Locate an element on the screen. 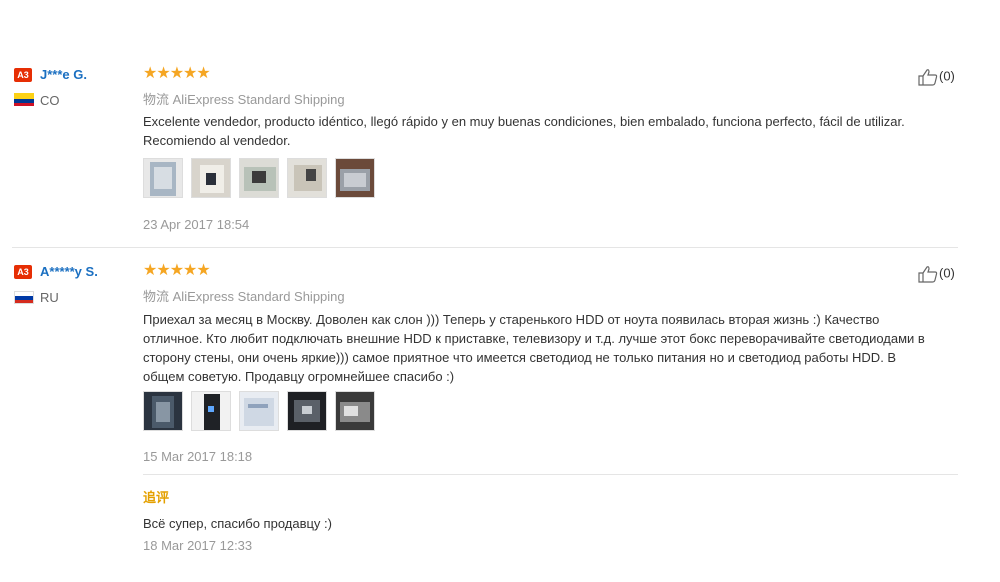  review-divider is located at coordinates (485, 247).